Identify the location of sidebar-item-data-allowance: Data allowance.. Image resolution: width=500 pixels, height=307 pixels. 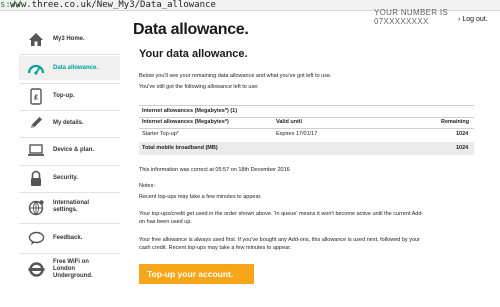
(69, 68).